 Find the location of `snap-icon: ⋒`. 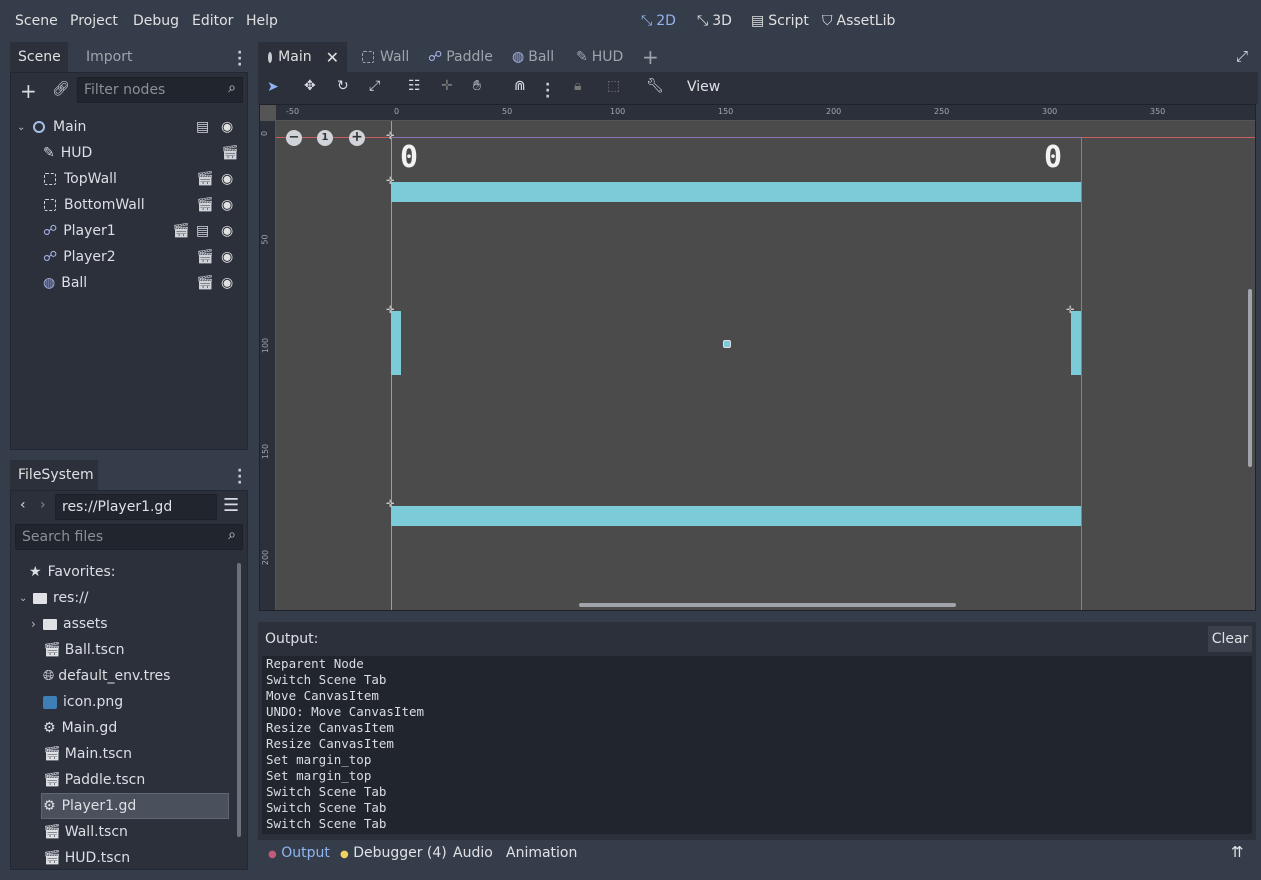

snap-icon: ⋒ is located at coordinates (520, 86).